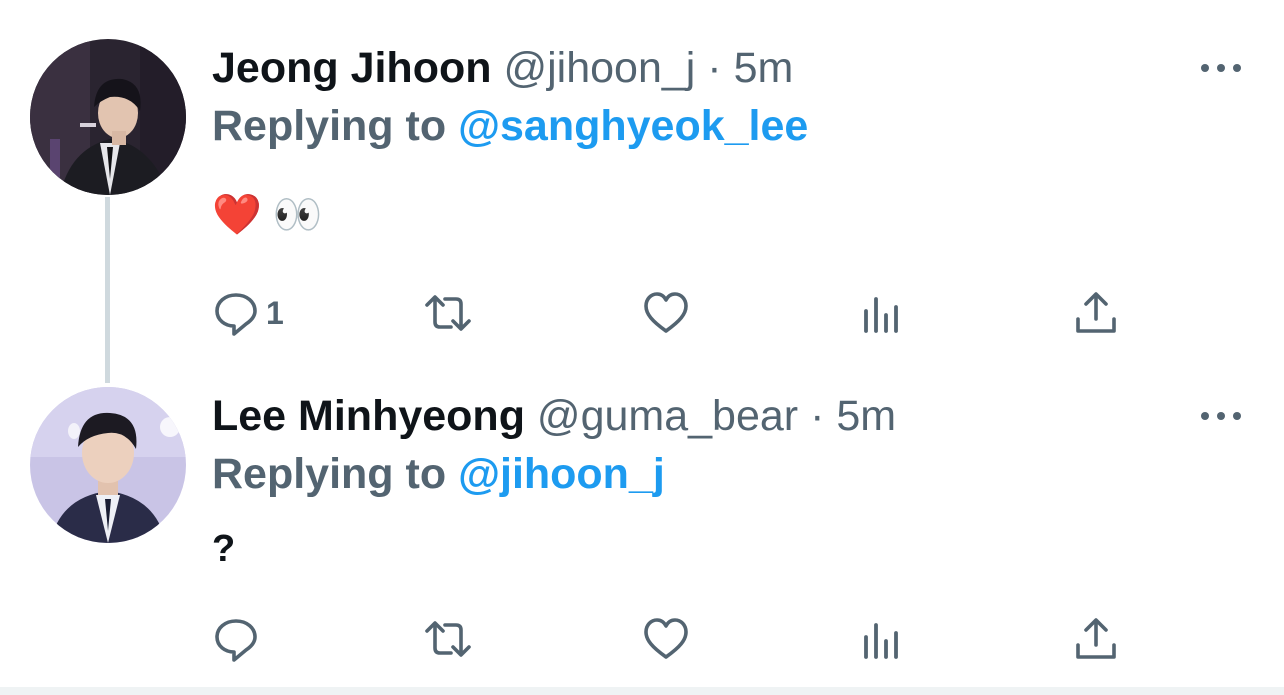  I want to click on tweet-header: Lee Minhyeong @guma_bear · 5m, so click(554, 416).